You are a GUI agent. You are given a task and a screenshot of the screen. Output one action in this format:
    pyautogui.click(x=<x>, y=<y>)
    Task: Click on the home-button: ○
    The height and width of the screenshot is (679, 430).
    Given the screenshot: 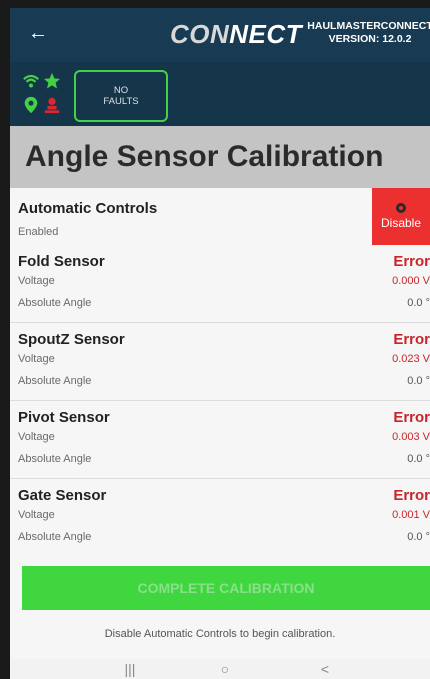 What is the action you would take?
    pyautogui.click(x=225, y=669)
    